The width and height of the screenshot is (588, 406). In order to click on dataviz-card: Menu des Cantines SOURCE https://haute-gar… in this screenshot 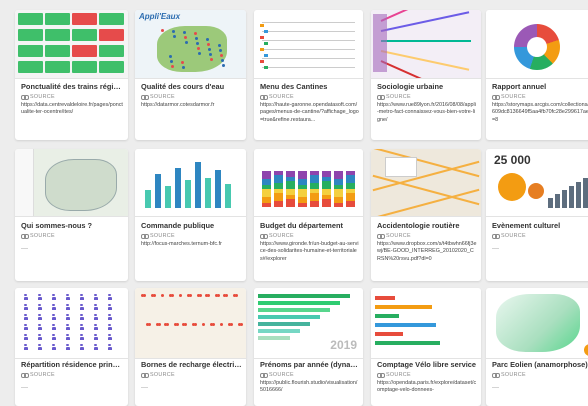, I will do `click(308, 75)`.